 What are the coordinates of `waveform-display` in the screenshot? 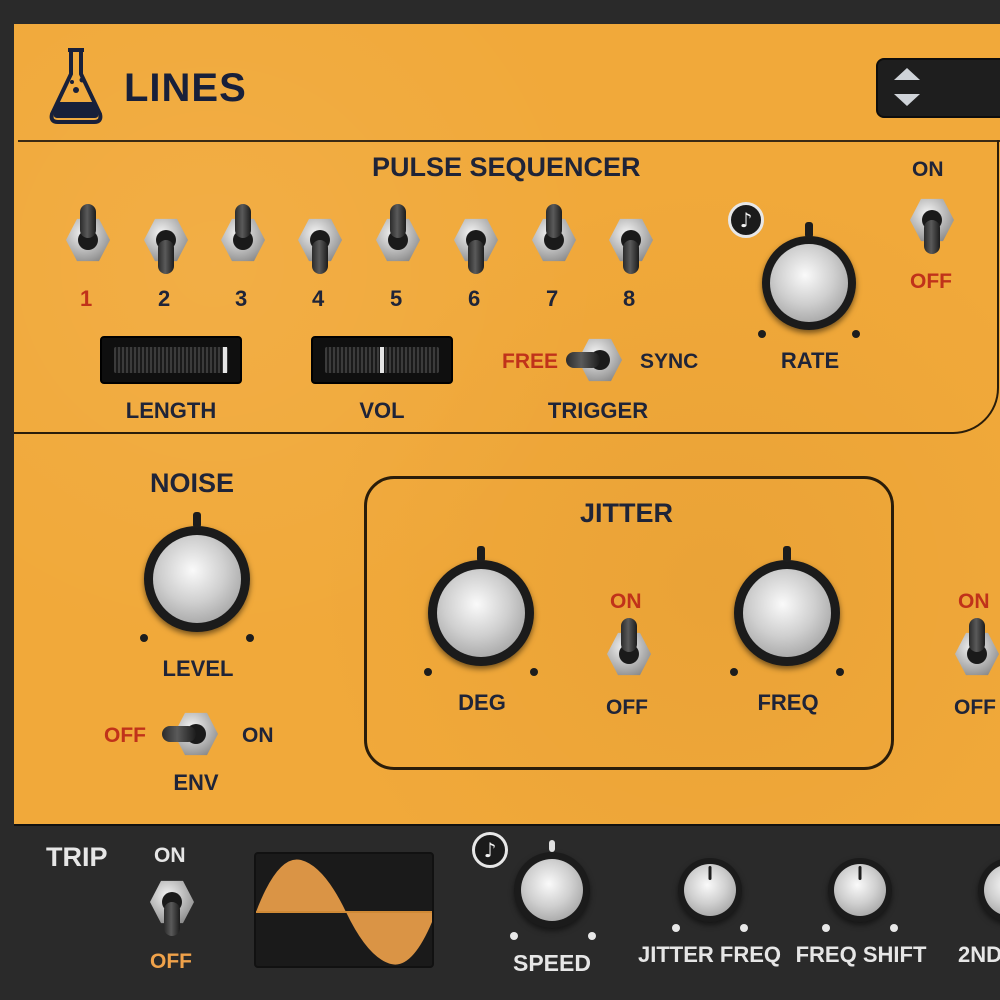 It's located at (344, 910).